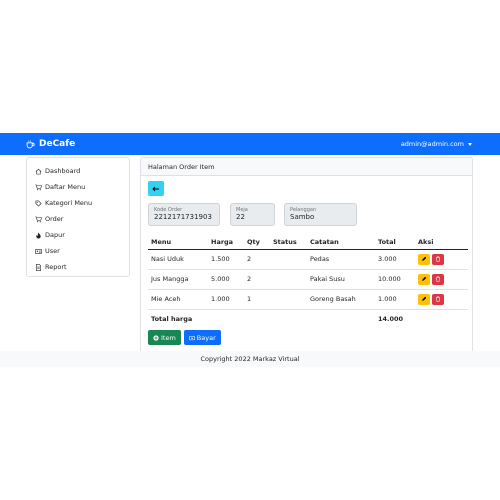 The image size is (500, 500). What do you see at coordinates (57, 144) in the screenshot?
I see `brand-label: DeCafe` at bounding box center [57, 144].